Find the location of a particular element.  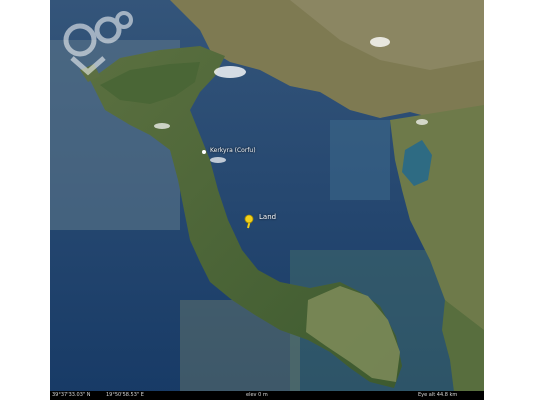

longitude-readout: 19°50'58.53" E is located at coordinates (125, 395).